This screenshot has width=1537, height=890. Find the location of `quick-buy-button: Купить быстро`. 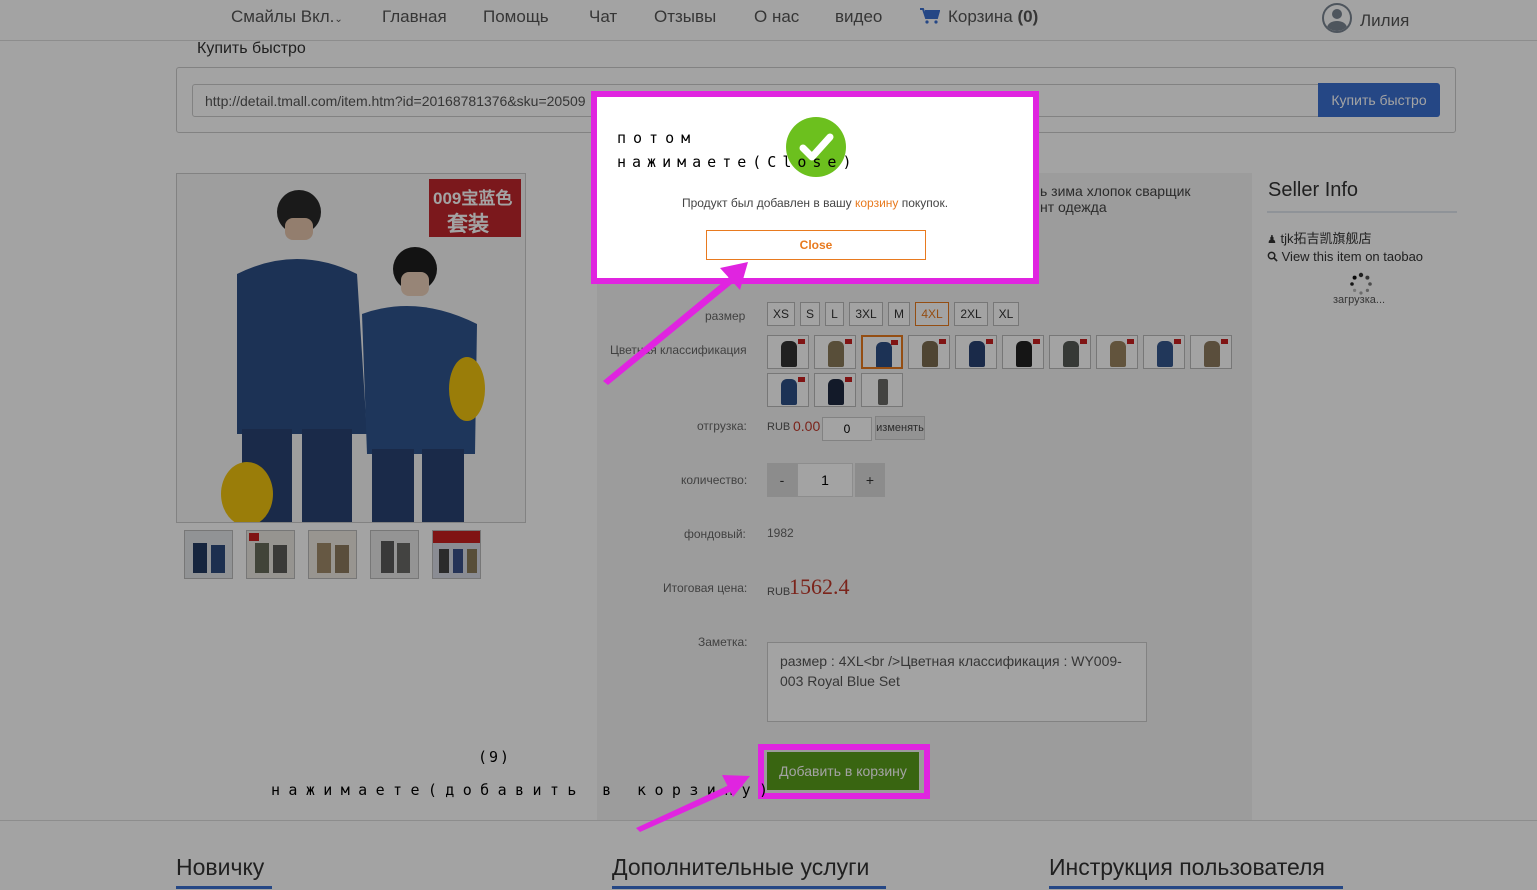

quick-buy-button: Купить быстро is located at coordinates (1379, 100).